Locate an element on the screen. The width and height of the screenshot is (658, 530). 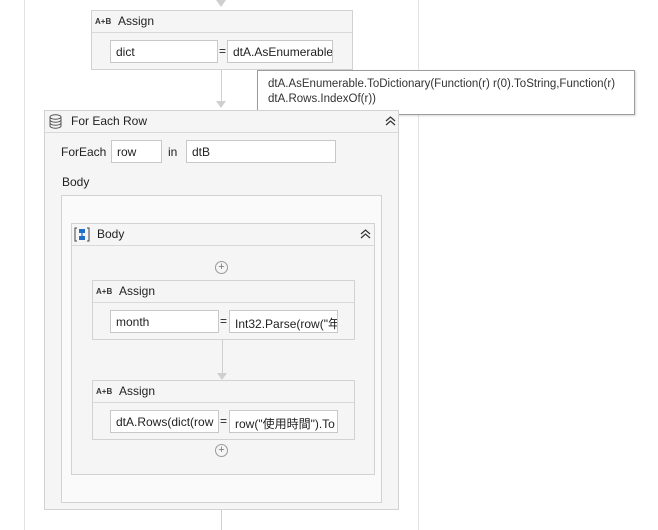
canvas-left-border is located at coordinates (24, 265).